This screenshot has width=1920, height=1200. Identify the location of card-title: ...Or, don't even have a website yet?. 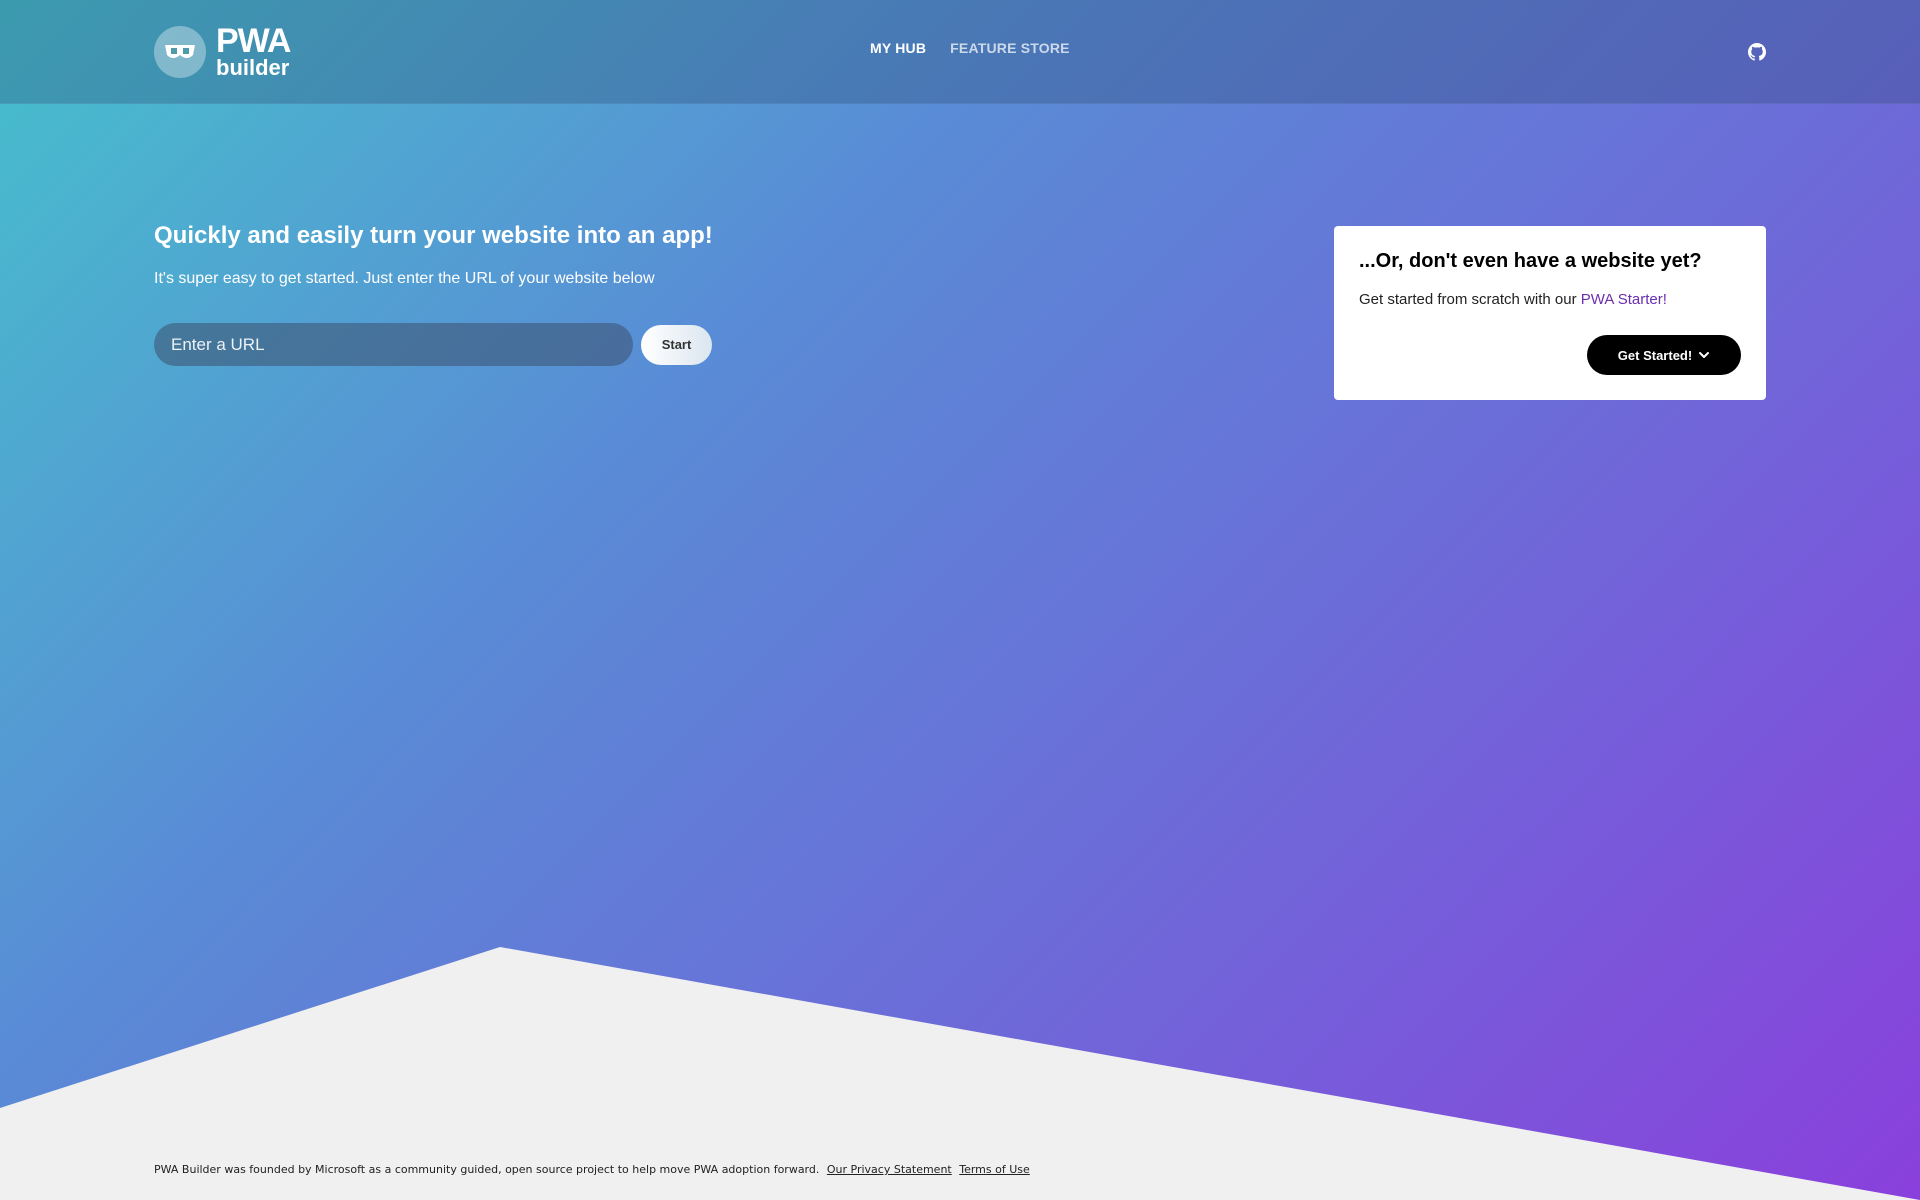
(1530, 261).